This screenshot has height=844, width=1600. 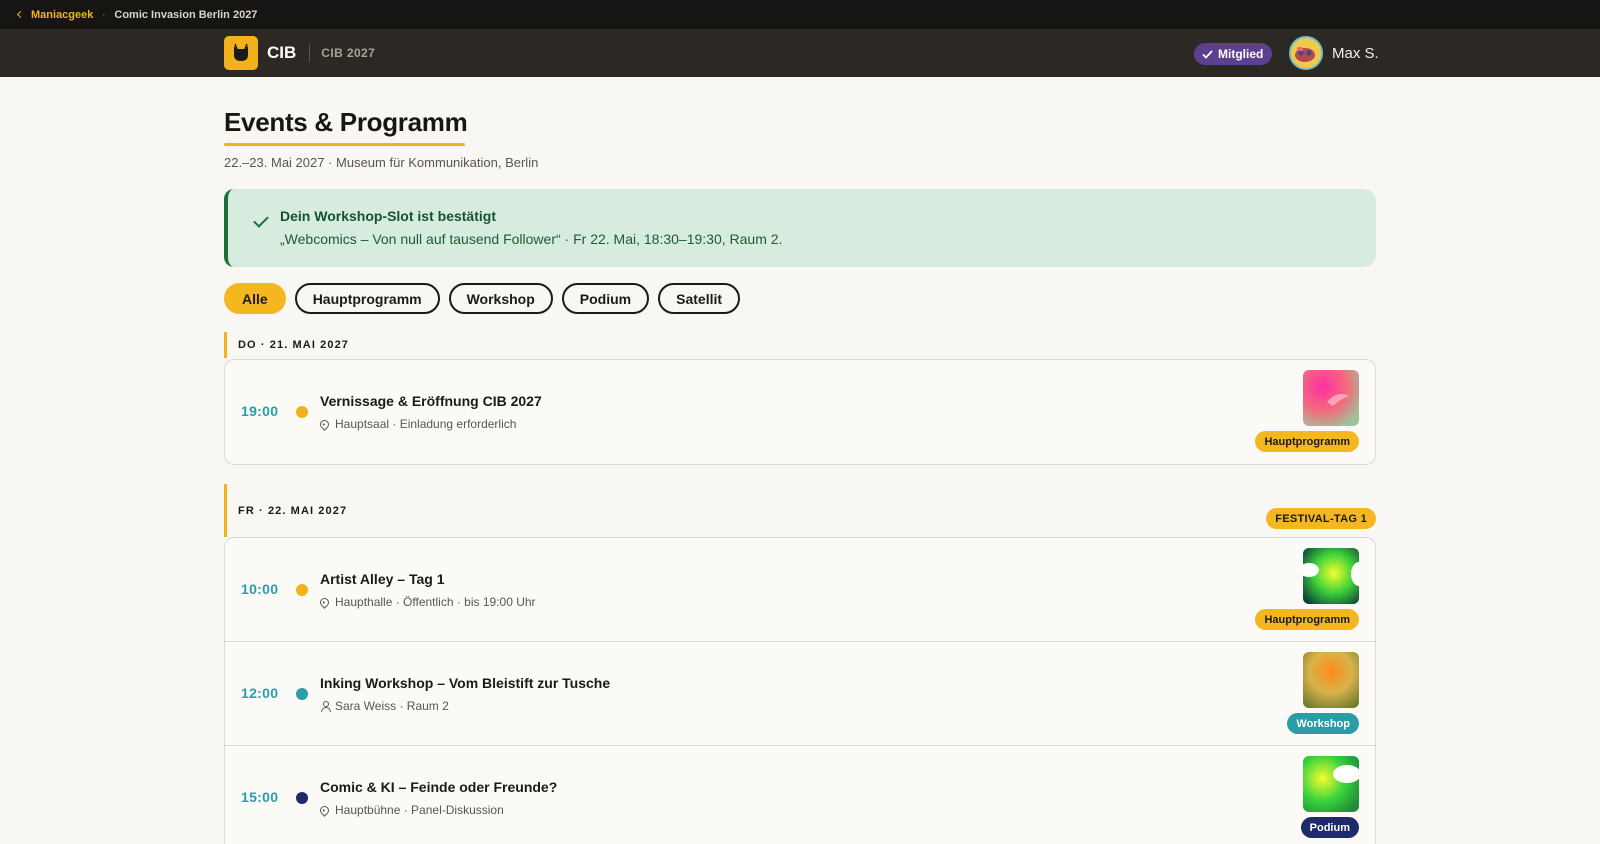 I want to click on filter-chip-alle: Alle, so click(x=255, y=298).